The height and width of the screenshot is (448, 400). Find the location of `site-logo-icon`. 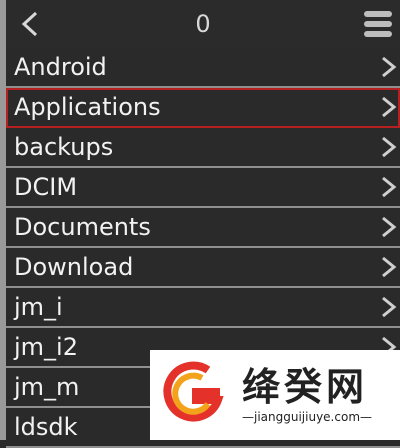

site-logo-icon is located at coordinates (193, 391).